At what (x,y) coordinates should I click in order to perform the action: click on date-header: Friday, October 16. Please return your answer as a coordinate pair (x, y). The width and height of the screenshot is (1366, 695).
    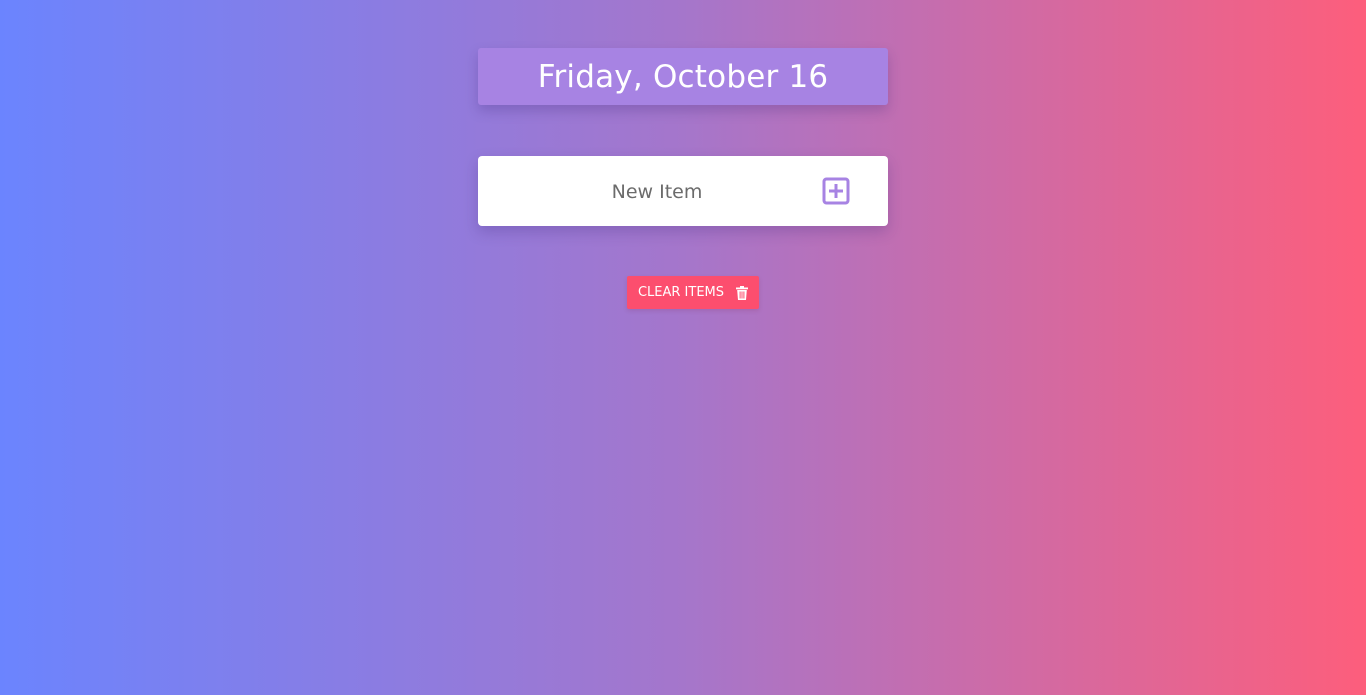
    Looking at the image, I should click on (683, 76).